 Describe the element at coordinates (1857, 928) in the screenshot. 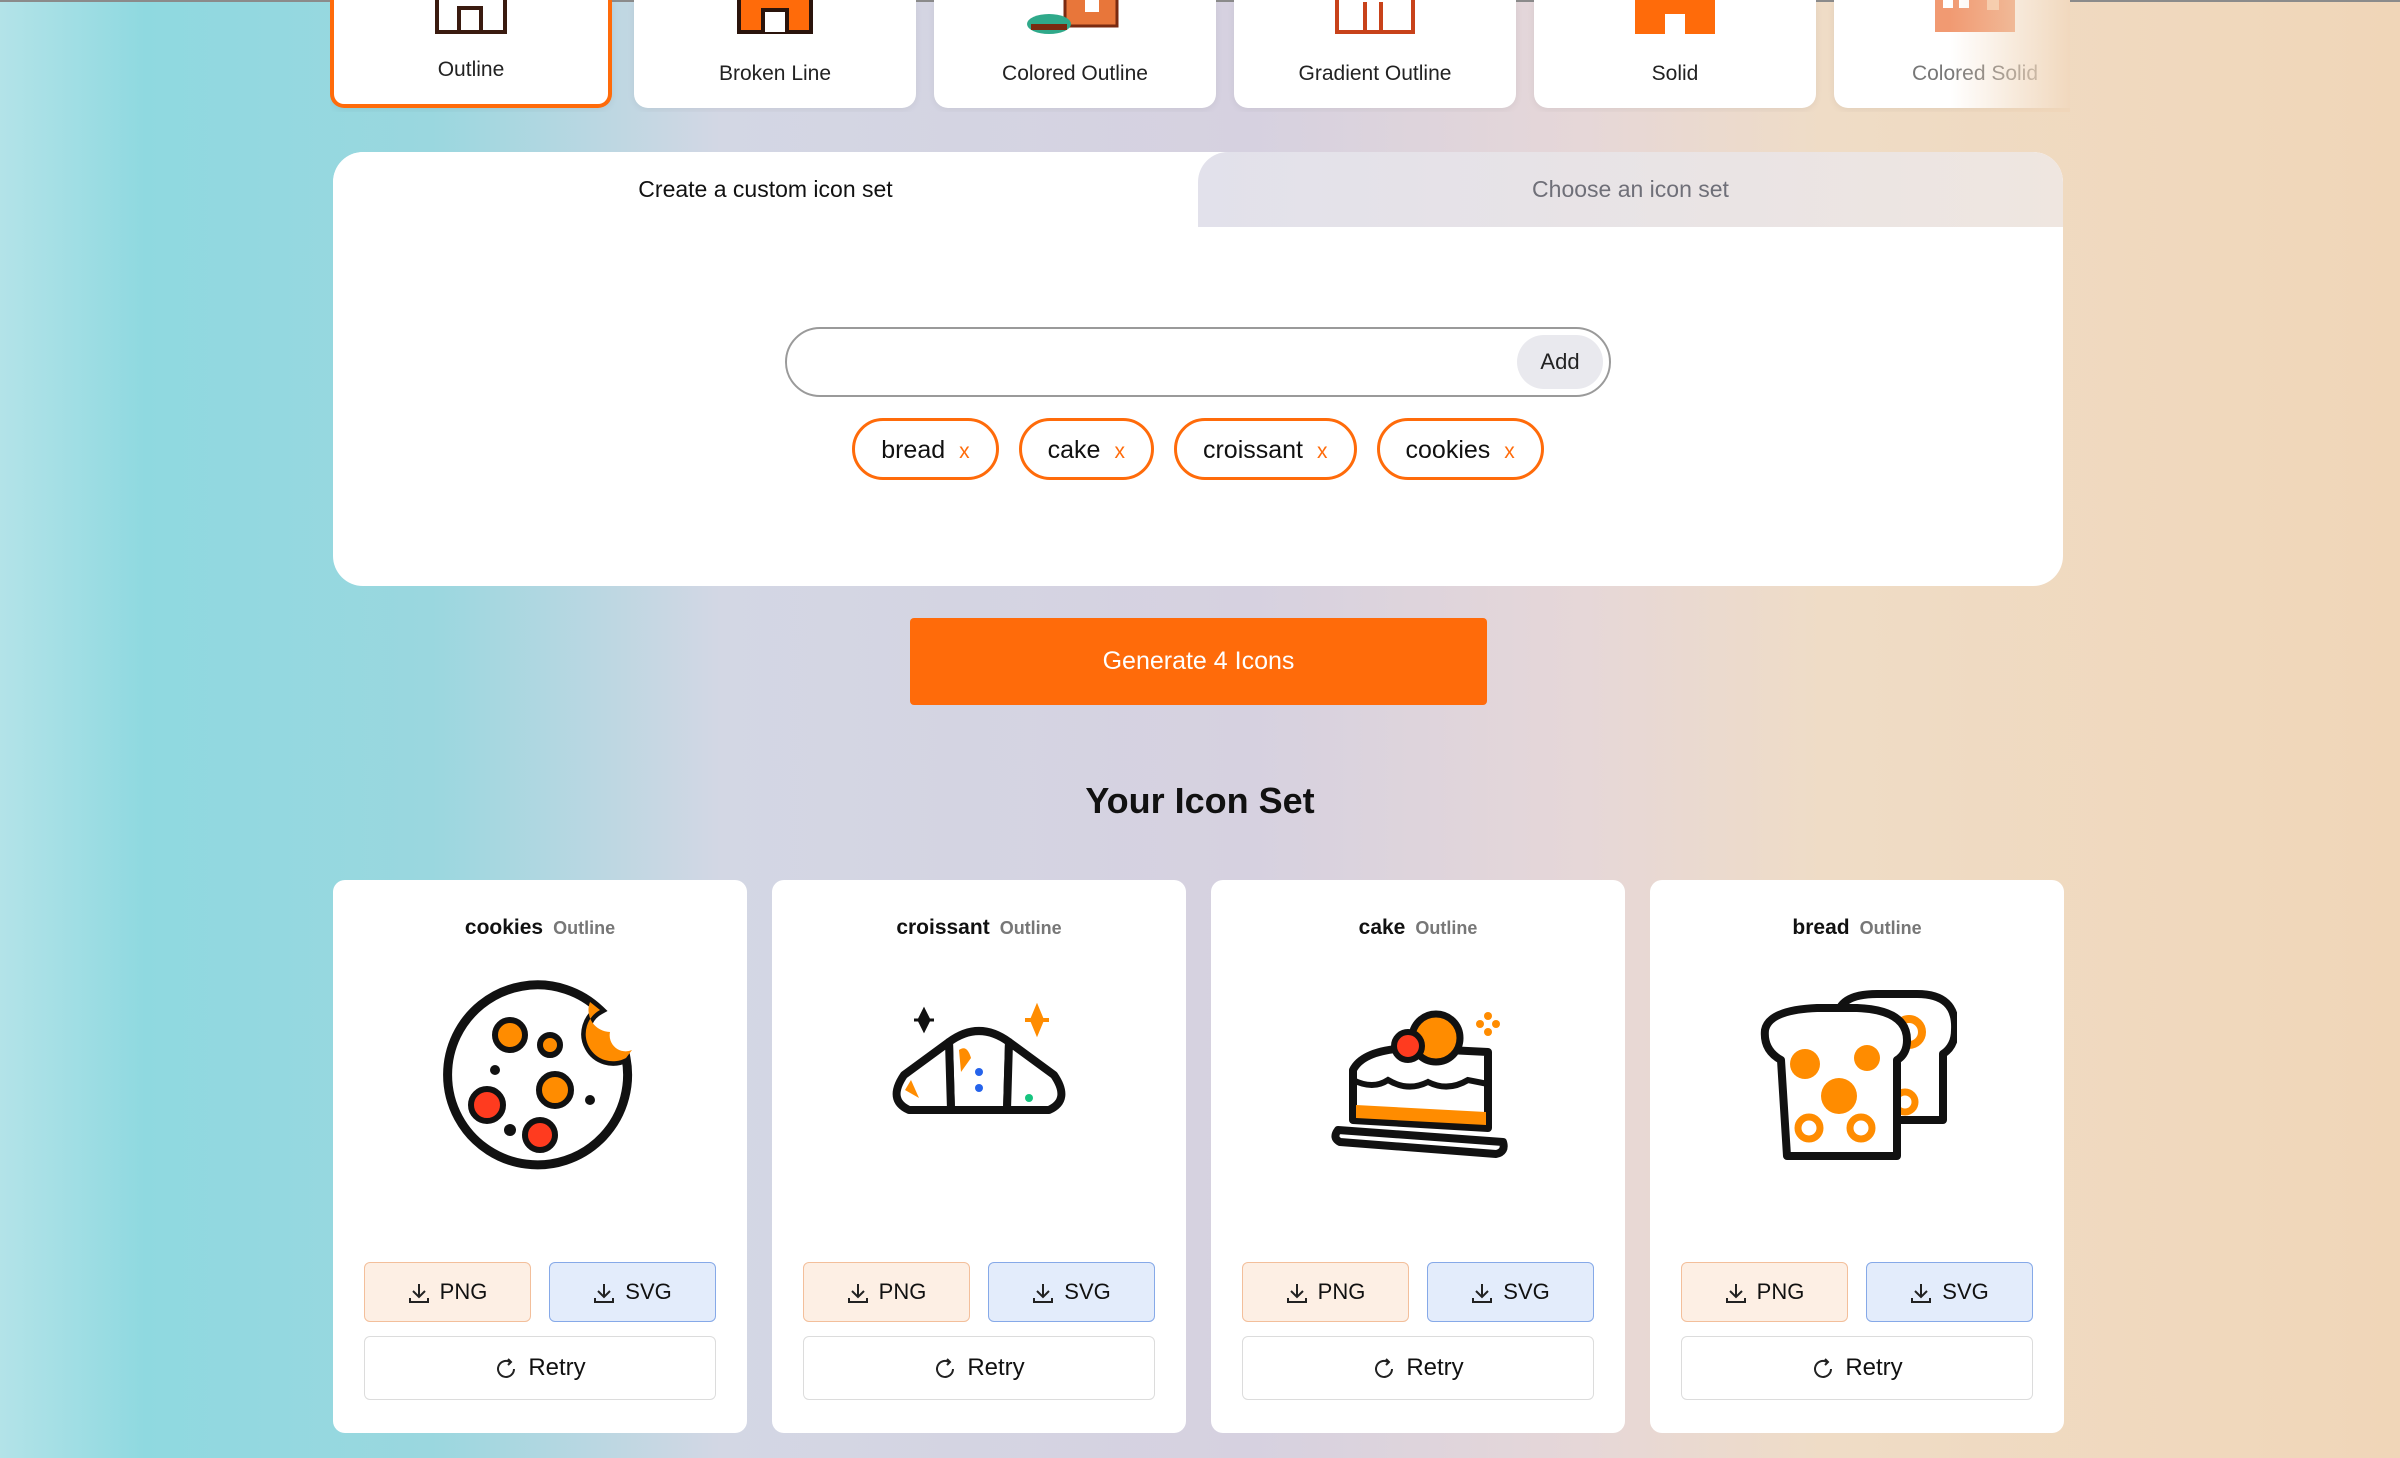

I see `card-header: bread Outline` at that location.